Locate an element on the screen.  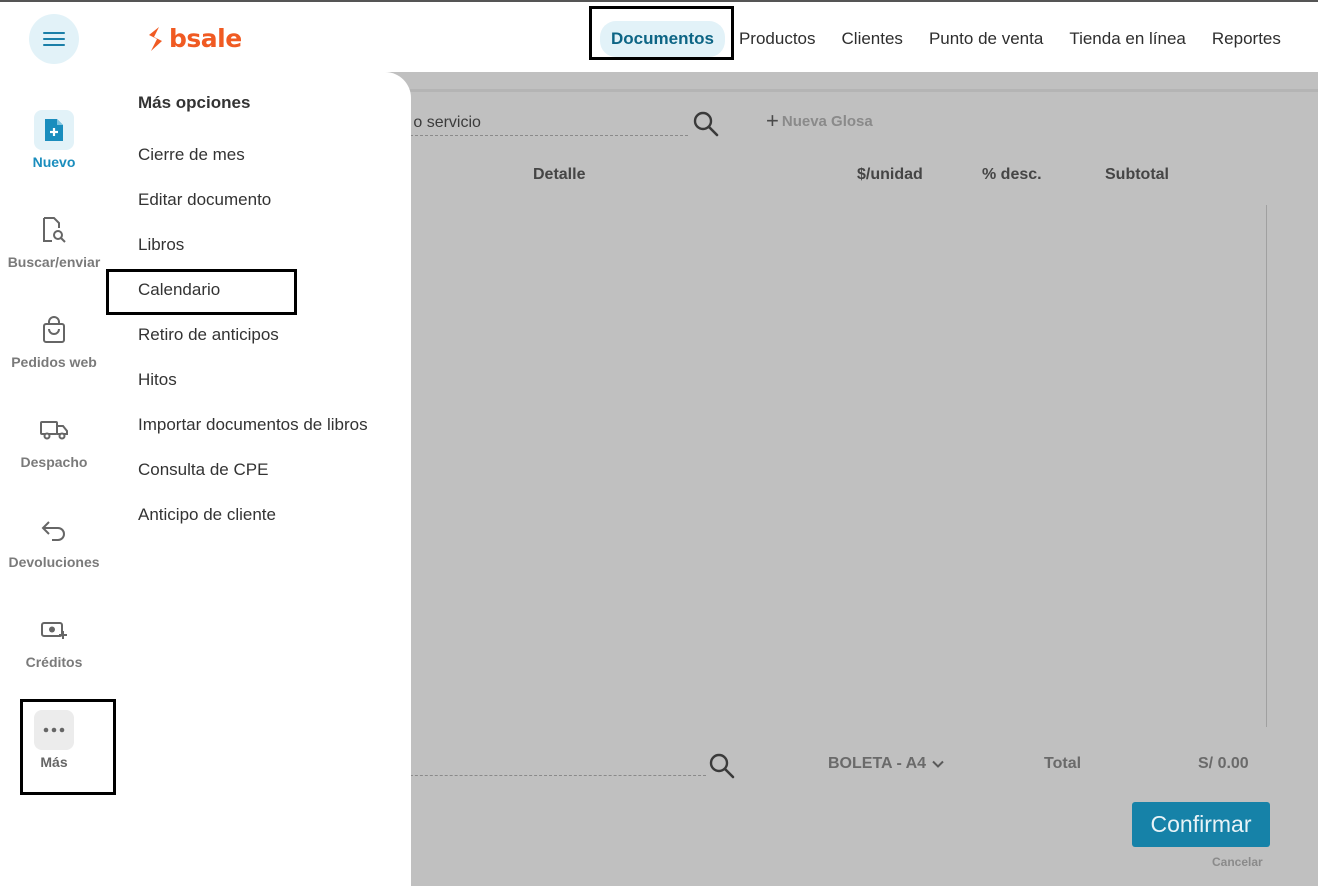
brand-logo: bsale is located at coordinates (194, 38).